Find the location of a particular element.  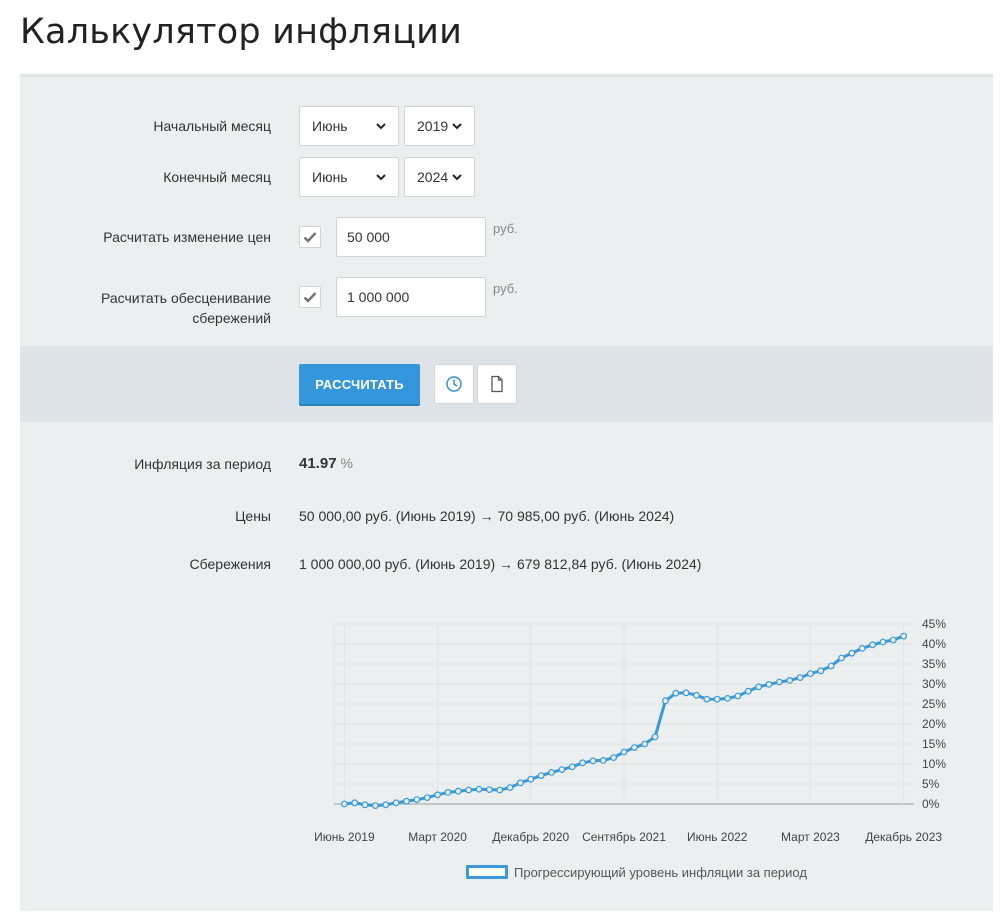

x-tick-label: Июнь 2022 is located at coordinates (717, 837).